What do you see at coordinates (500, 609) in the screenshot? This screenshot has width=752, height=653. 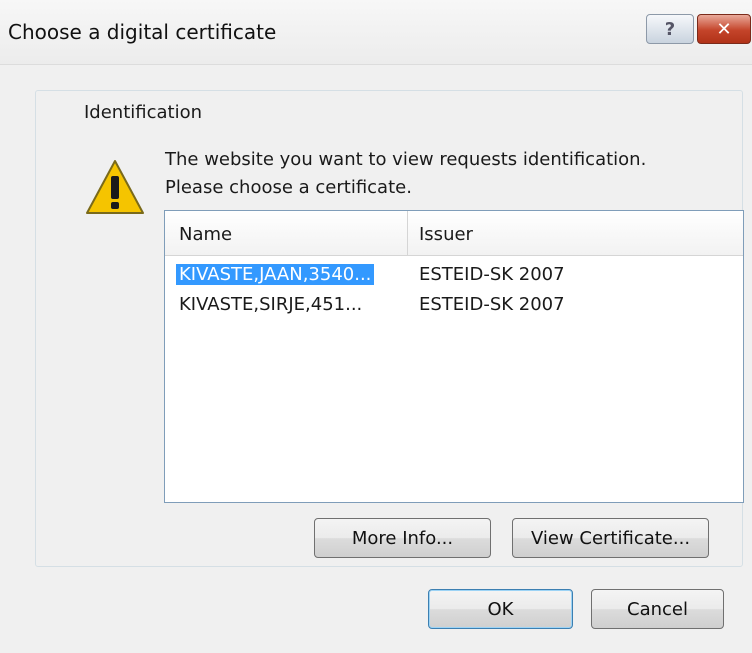 I see `ok-button: OK` at bounding box center [500, 609].